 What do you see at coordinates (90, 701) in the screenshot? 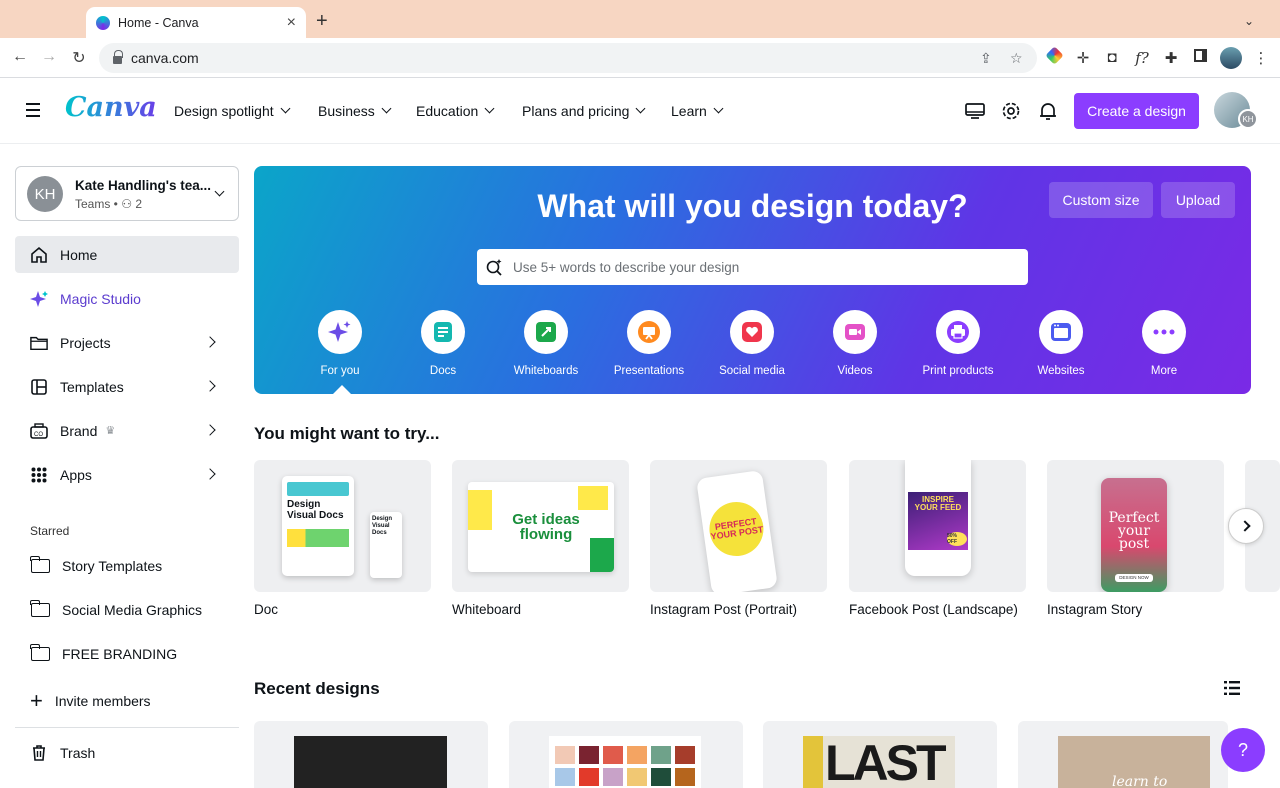
I see `invite-members-button: + Invite members` at bounding box center [90, 701].